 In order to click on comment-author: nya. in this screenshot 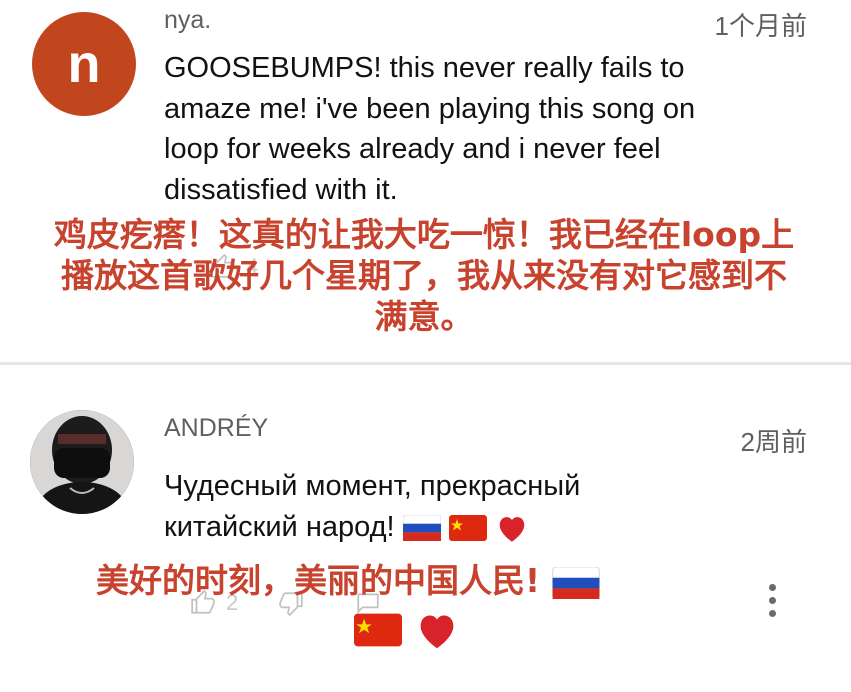, I will do `click(187, 20)`.